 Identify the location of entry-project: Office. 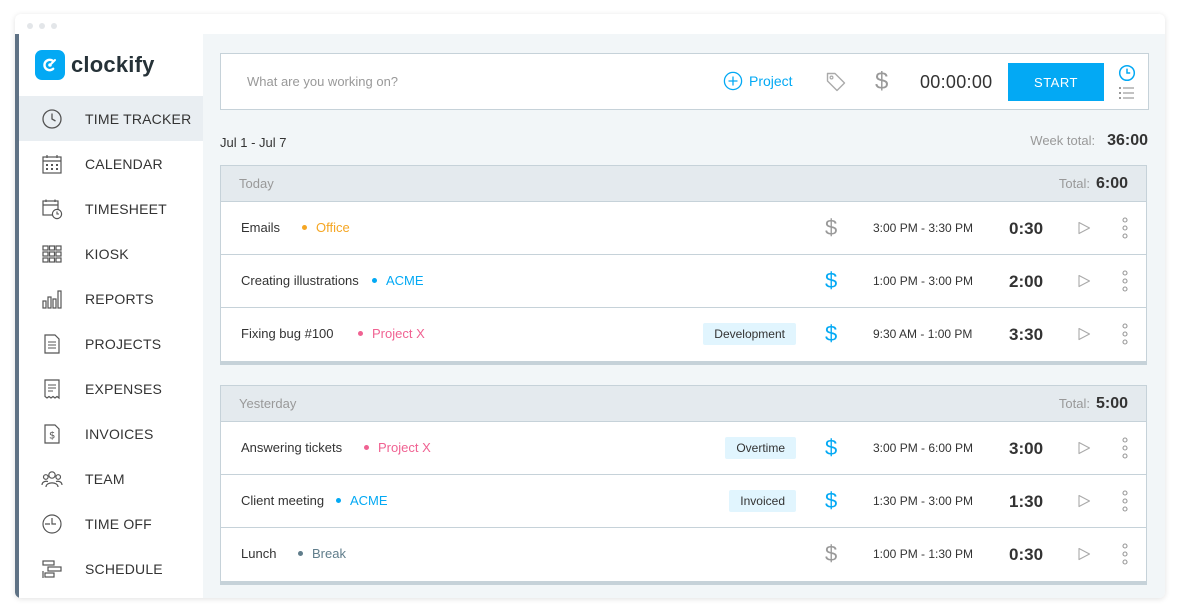
(326, 227).